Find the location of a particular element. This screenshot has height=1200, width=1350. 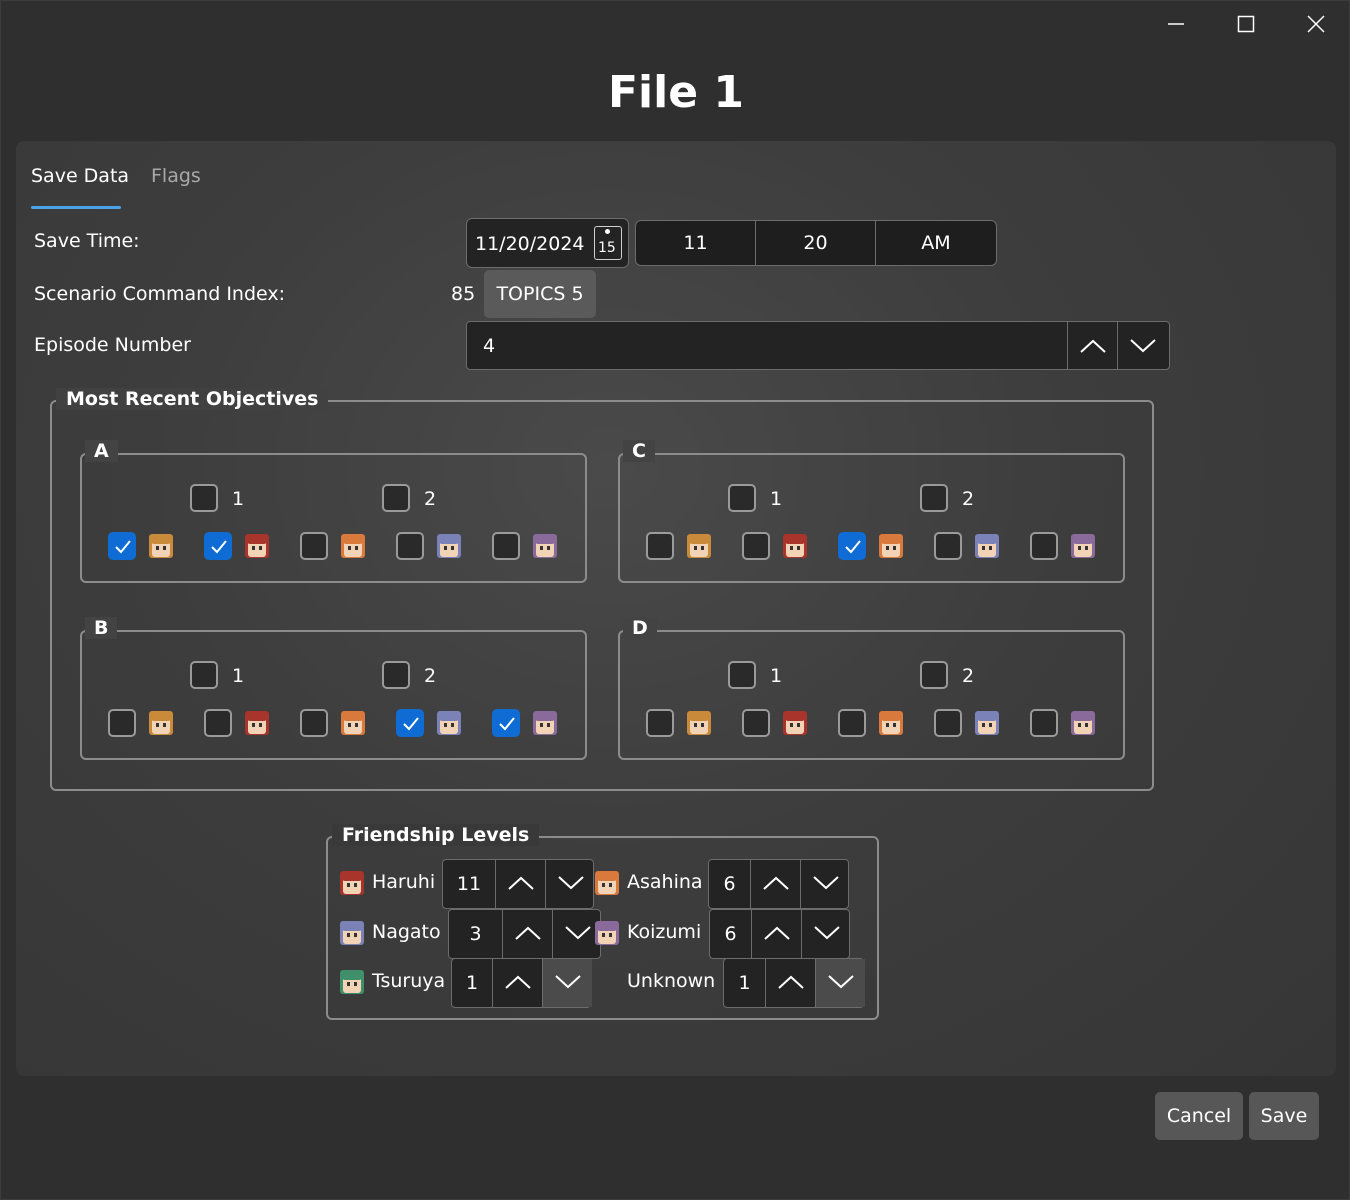

episode-decrement-button is located at coordinates (1142, 345).